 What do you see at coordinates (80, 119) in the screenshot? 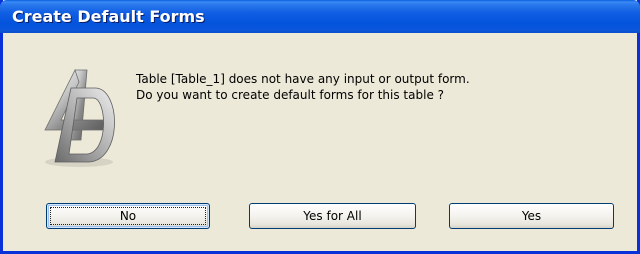
I see `4d-logo-icon` at bounding box center [80, 119].